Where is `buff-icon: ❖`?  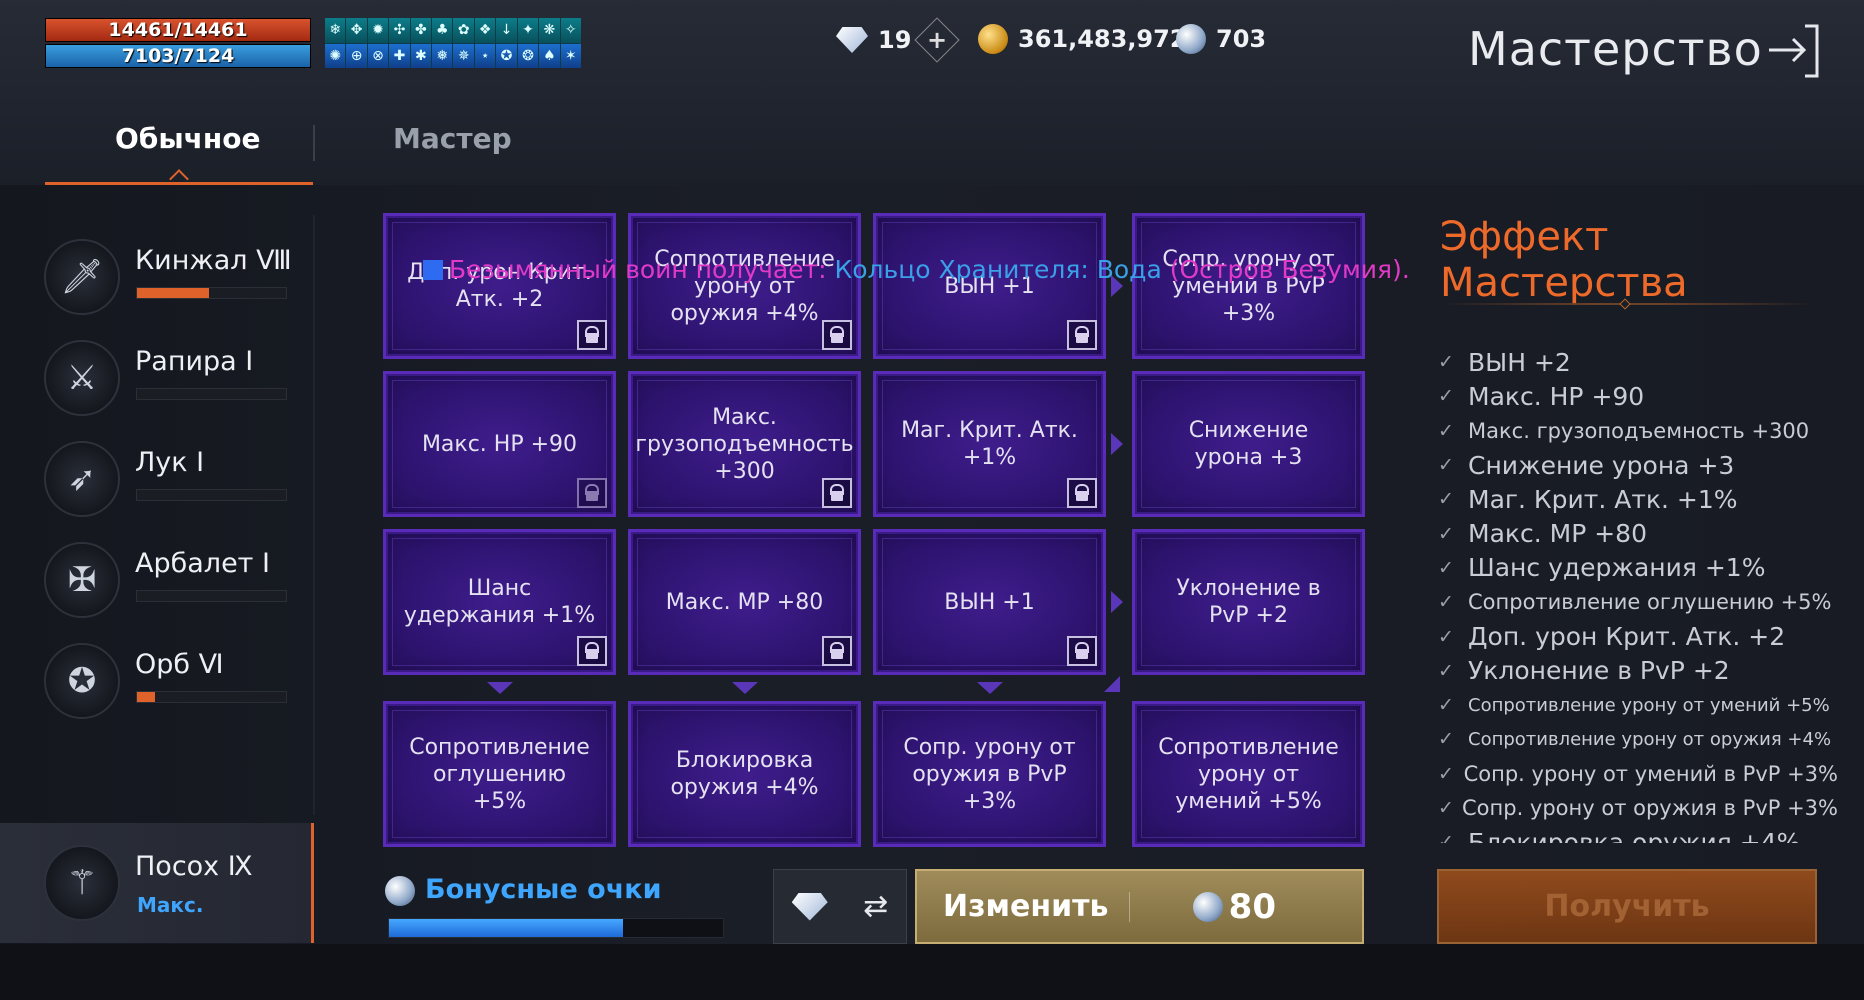 buff-icon: ❖ is located at coordinates (485, 30).